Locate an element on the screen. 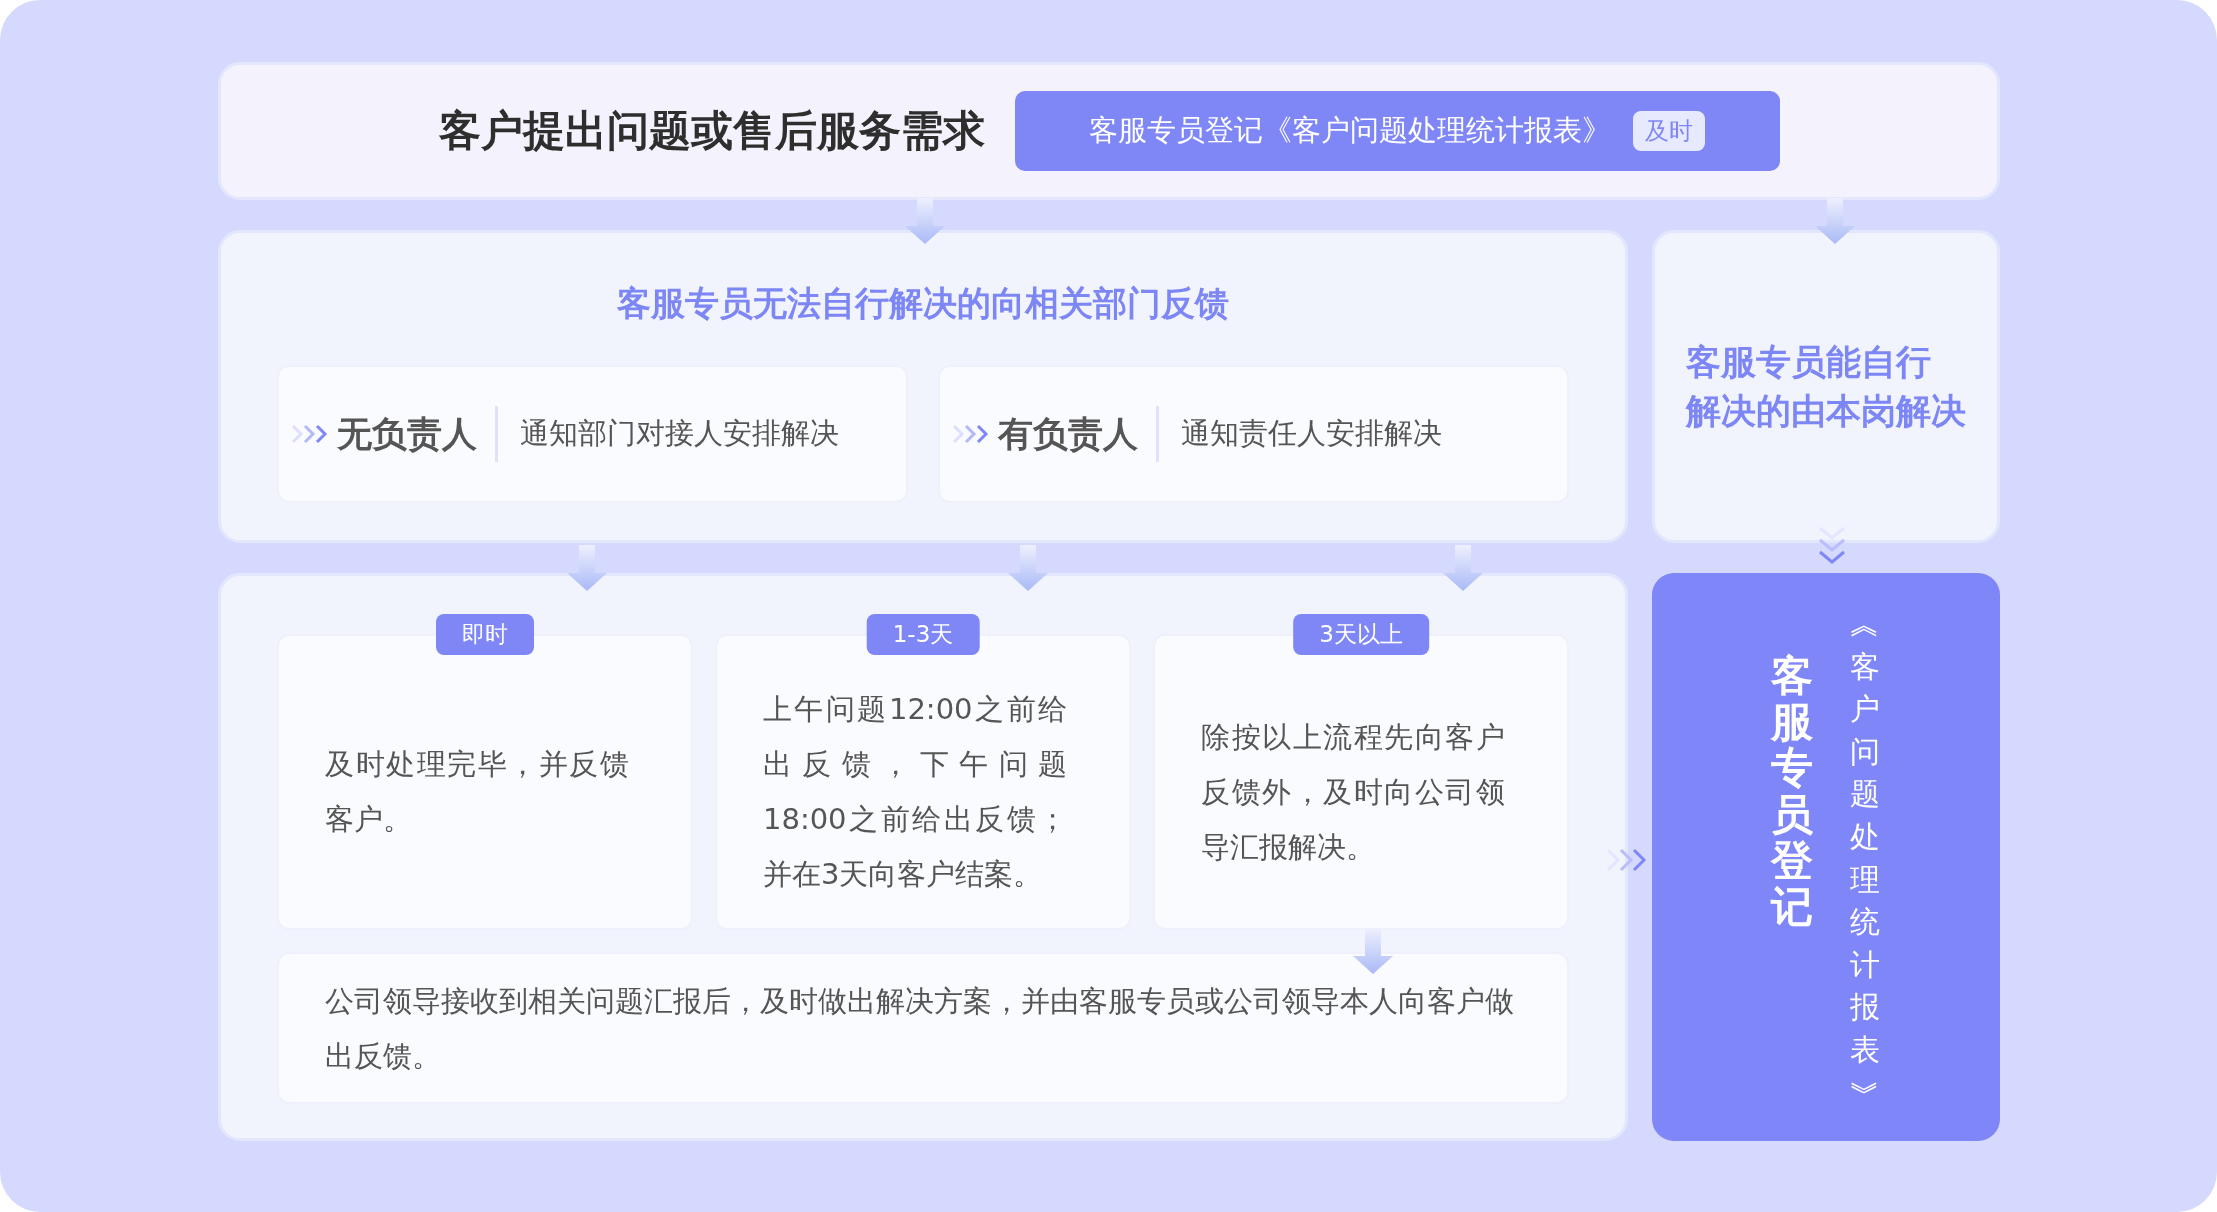 The width and height of the screenshot is (2217, 1212). timeline-text: 除按以上流程先向客户反馈外，及时向公司领导汇报解决。 is located at coordinates (1353, 792).